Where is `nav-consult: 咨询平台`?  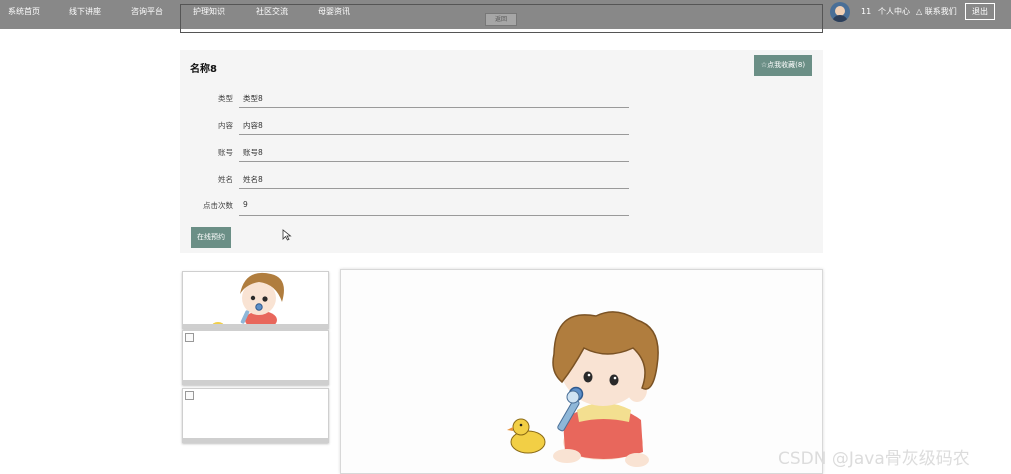
nav-consult: 咨询平台 is located at coordinates (147, 12).